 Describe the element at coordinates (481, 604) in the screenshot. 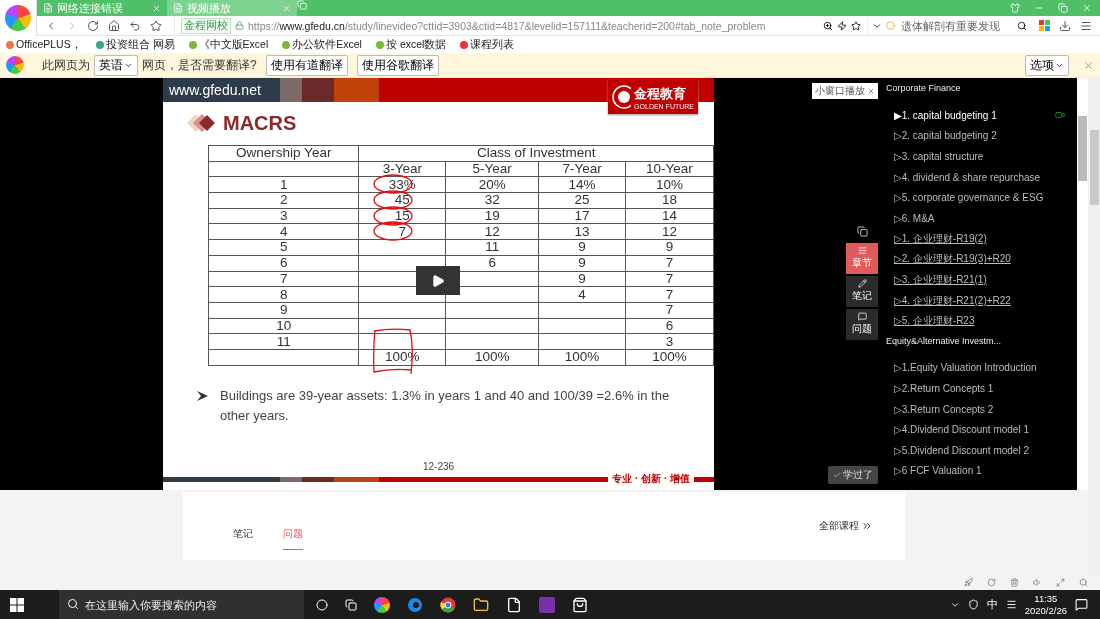

I see `folder-icon` at that location.